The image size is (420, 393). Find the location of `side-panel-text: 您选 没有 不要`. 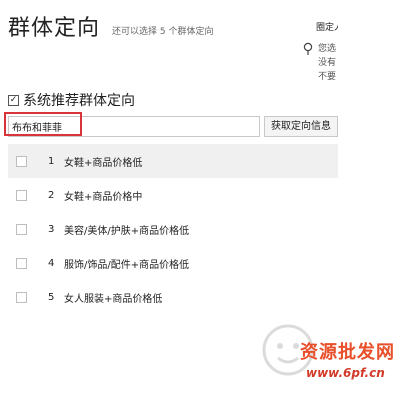

side-panel-text: 您选 没有 不要 is located at coordinates (328, 63).